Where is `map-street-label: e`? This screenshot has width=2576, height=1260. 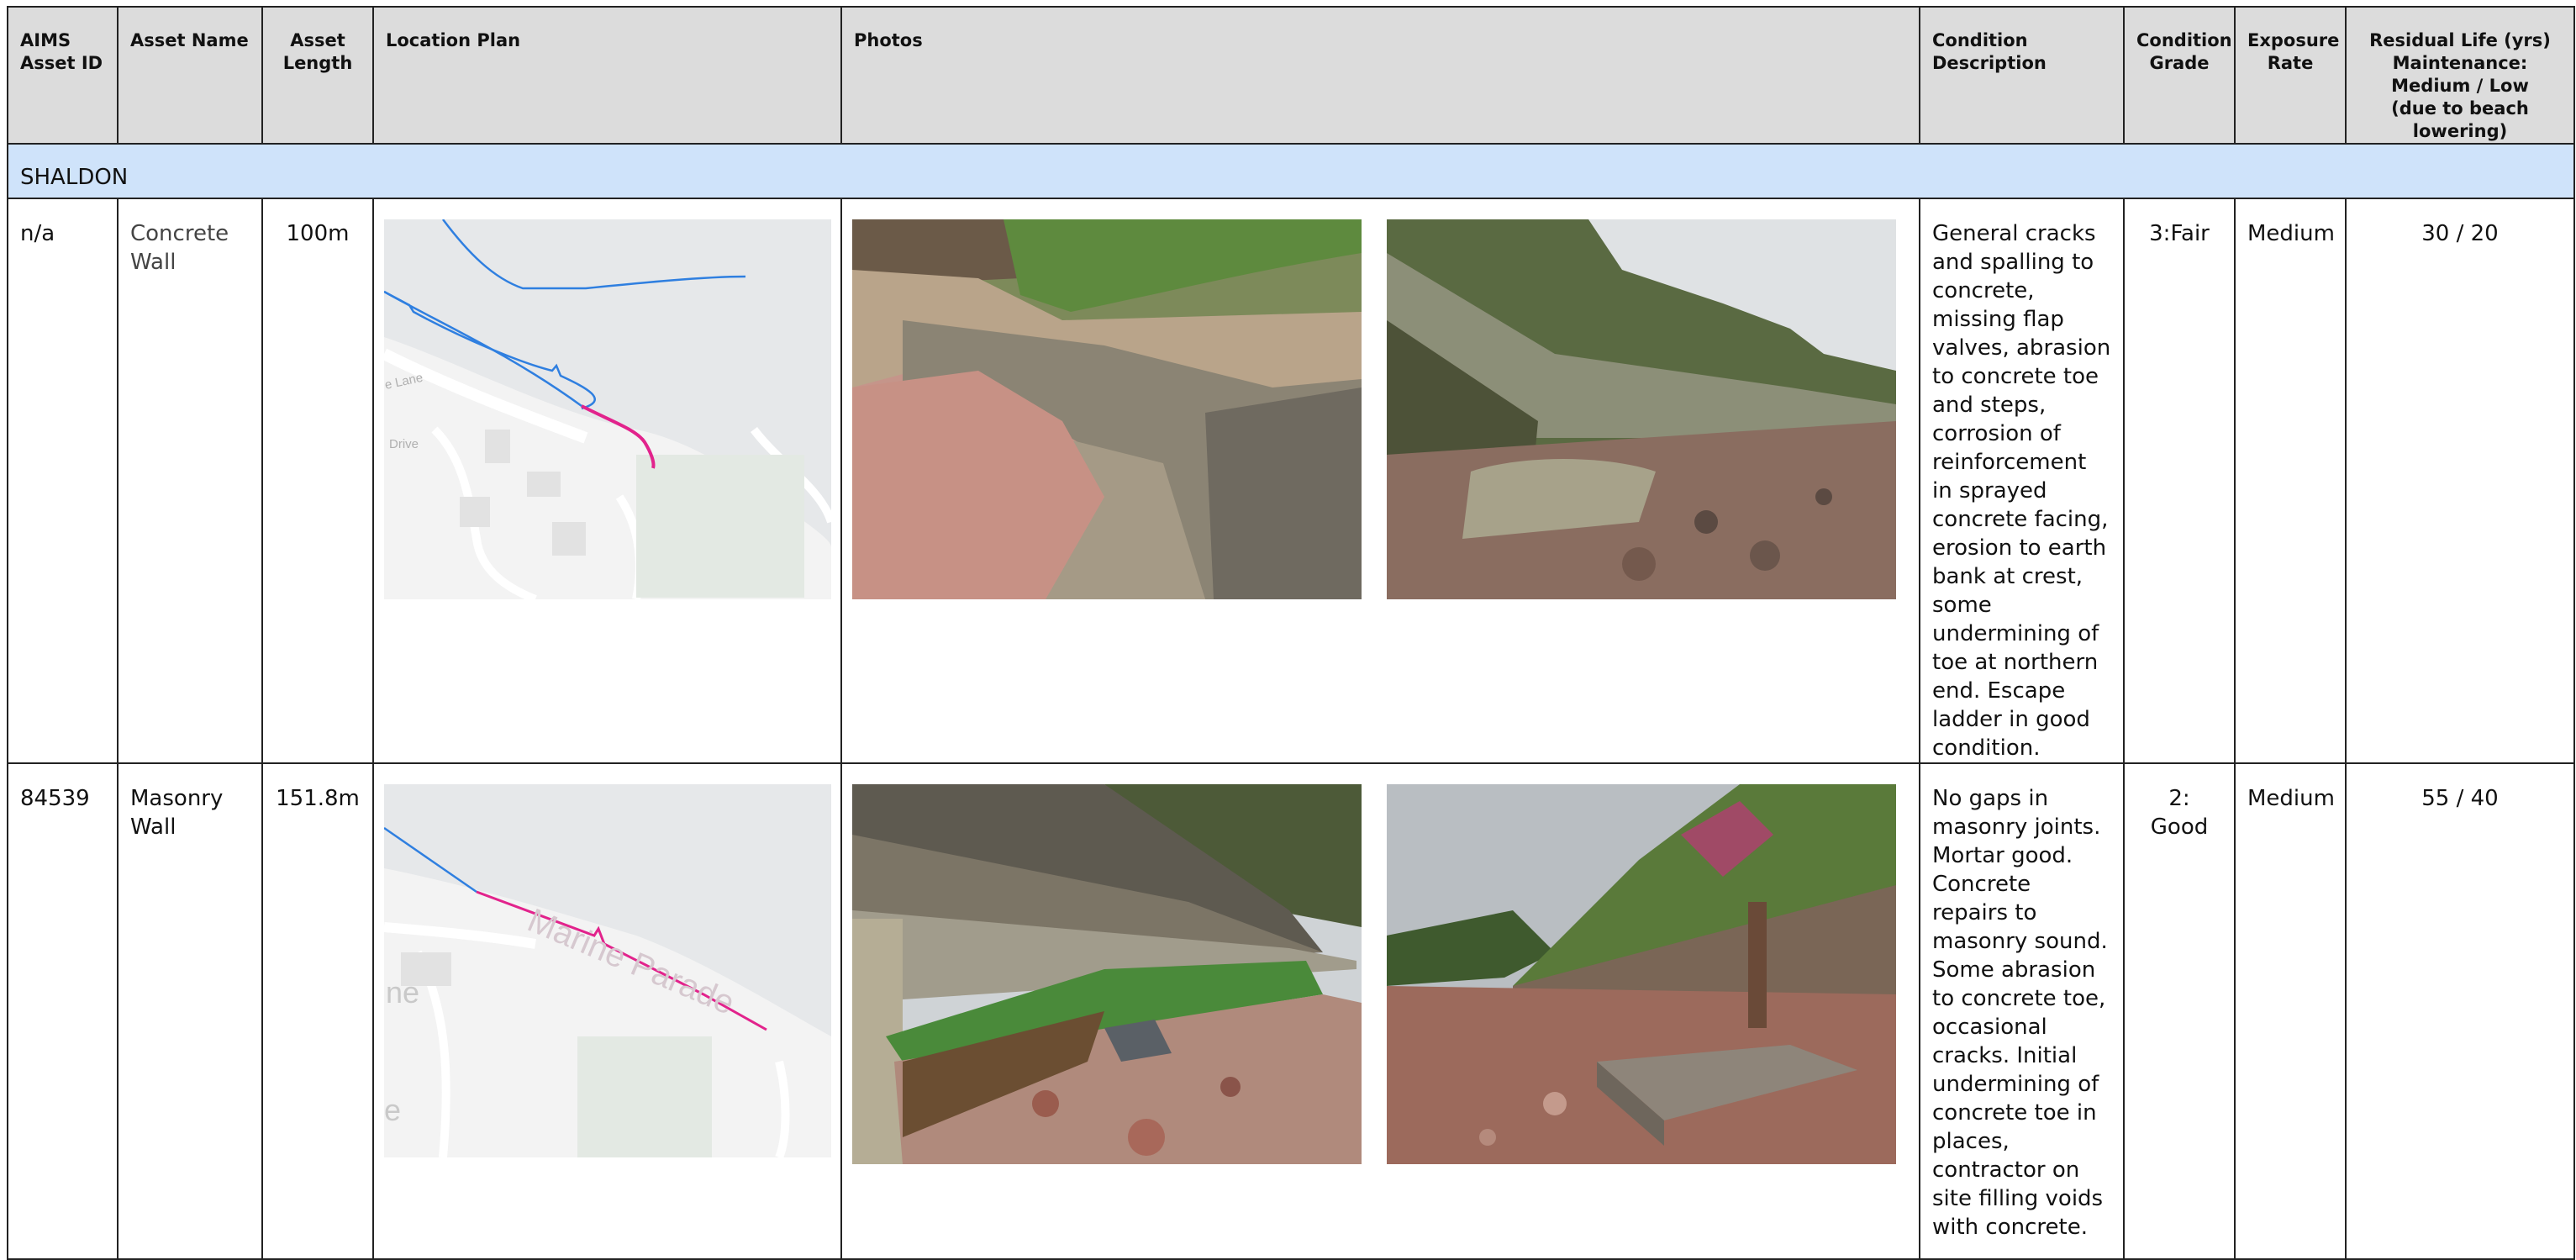
map-street-label: e is located at coordinates (392, 1110).